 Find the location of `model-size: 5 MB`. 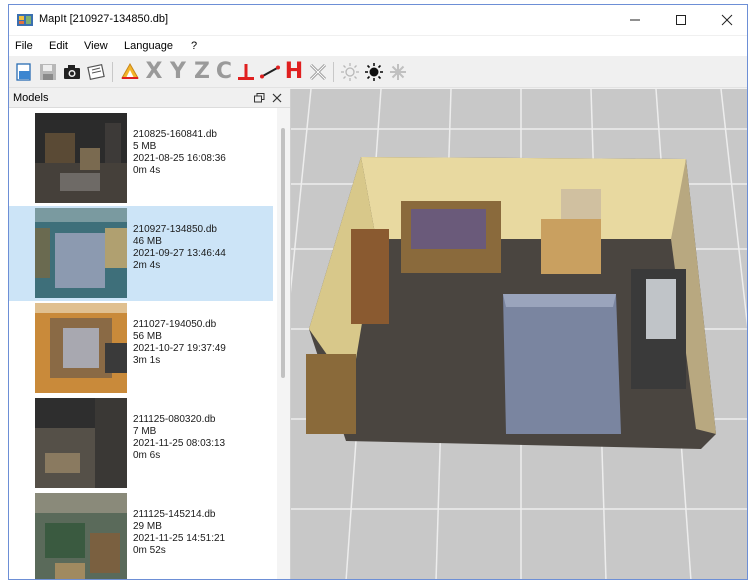

model-size: 5 MB is located at coordinates (145, 146).